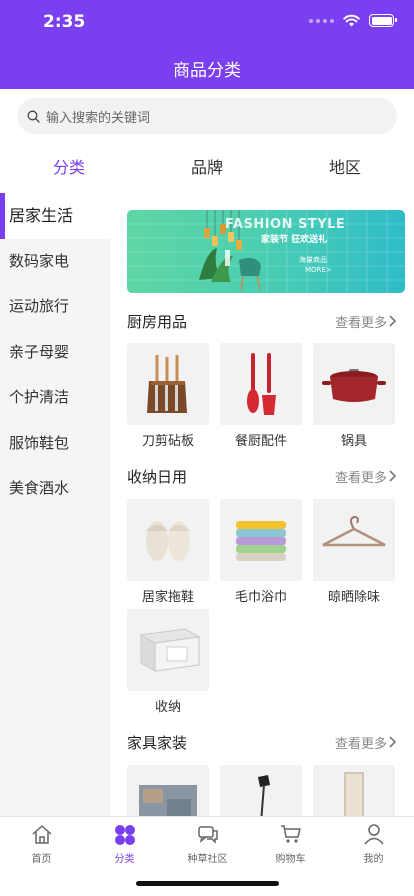  What do you see at coordinates (261, 540) in the screenshot?
I see `towels-image` at bounding box center [261, 540].